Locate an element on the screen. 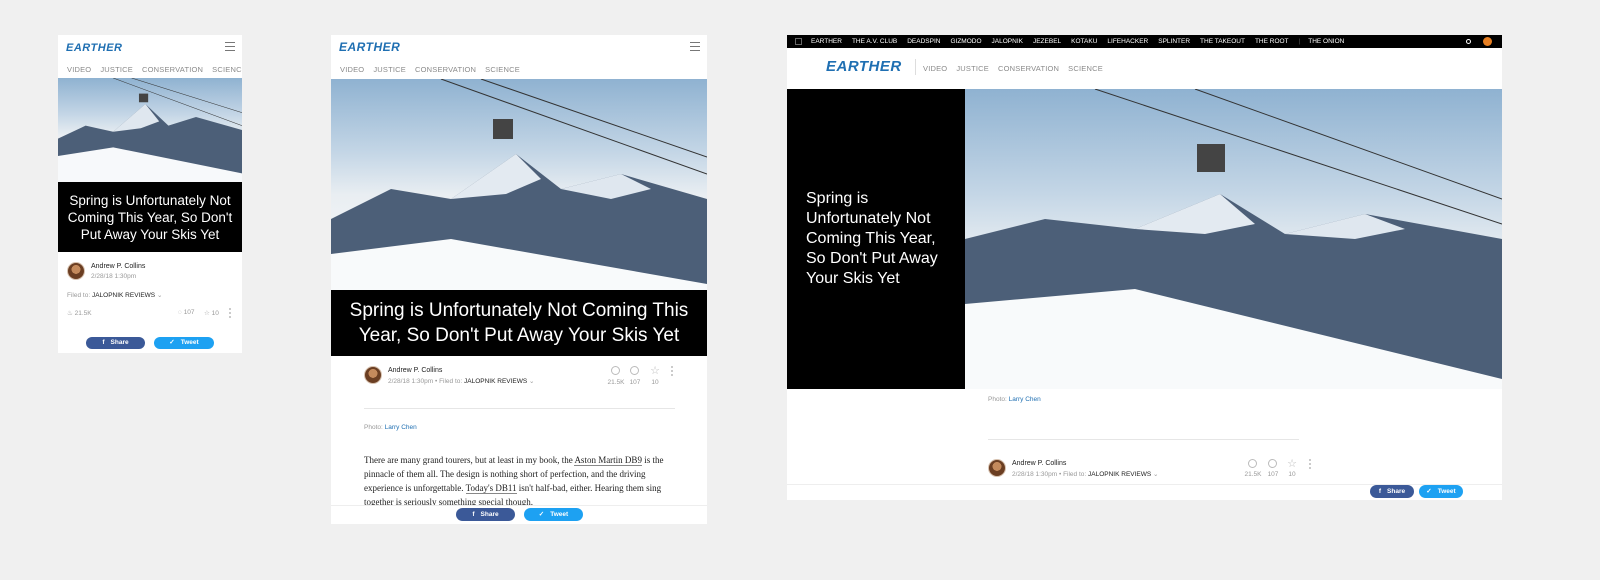 Image resolution: width=1600 pixels, height=580 pixels. photo-credit: Photo: Larry Chen is located at coordinates (390, 427).